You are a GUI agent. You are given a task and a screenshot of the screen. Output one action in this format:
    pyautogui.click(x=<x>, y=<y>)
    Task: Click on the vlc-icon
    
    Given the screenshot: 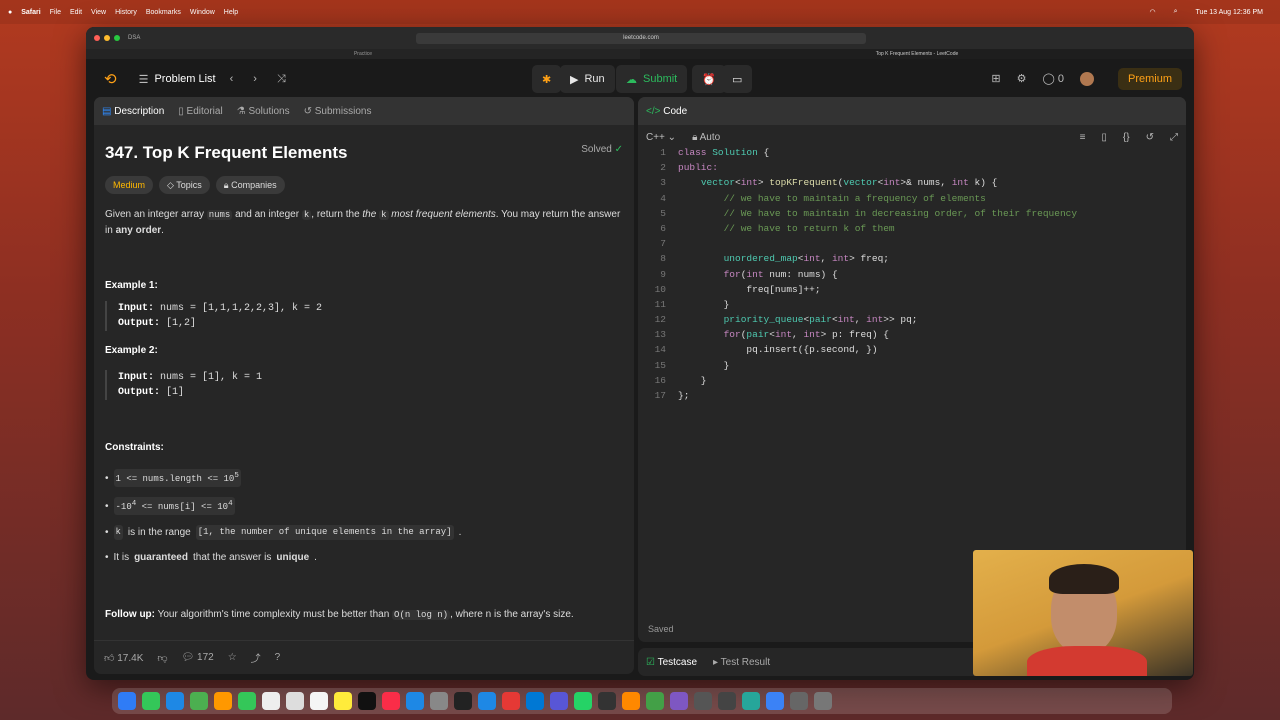 What is the action you would take?
    pyautogui.click(x=631, y=701)
    